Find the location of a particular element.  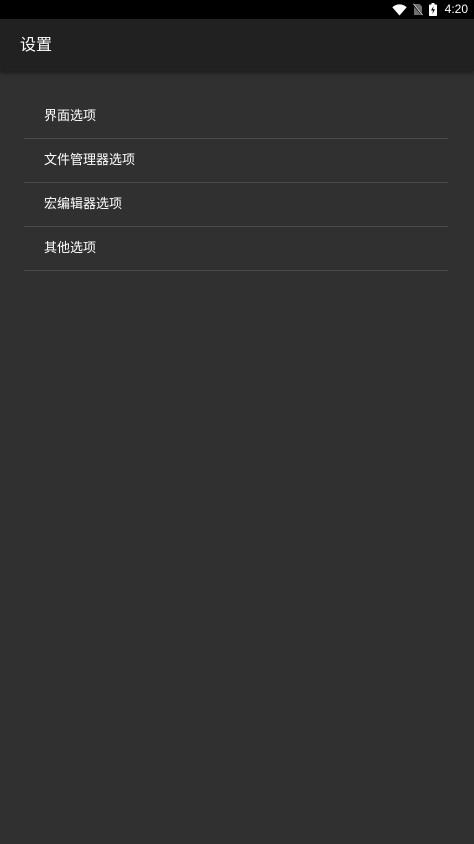

settings-item-label: 宏编辑器选项 is located at coordinates (83, 204).